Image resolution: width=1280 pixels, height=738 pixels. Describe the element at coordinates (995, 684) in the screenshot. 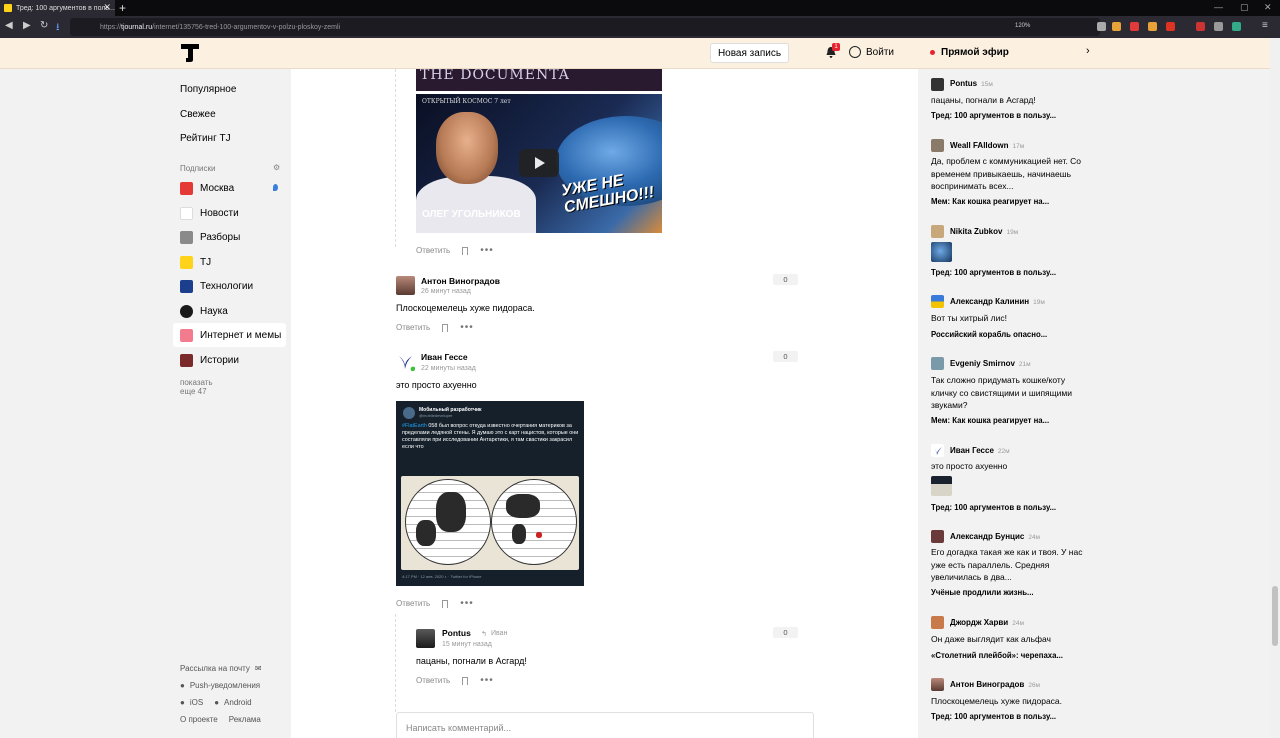

I see `feed-author: Антон Виноградов 26м` at that location.